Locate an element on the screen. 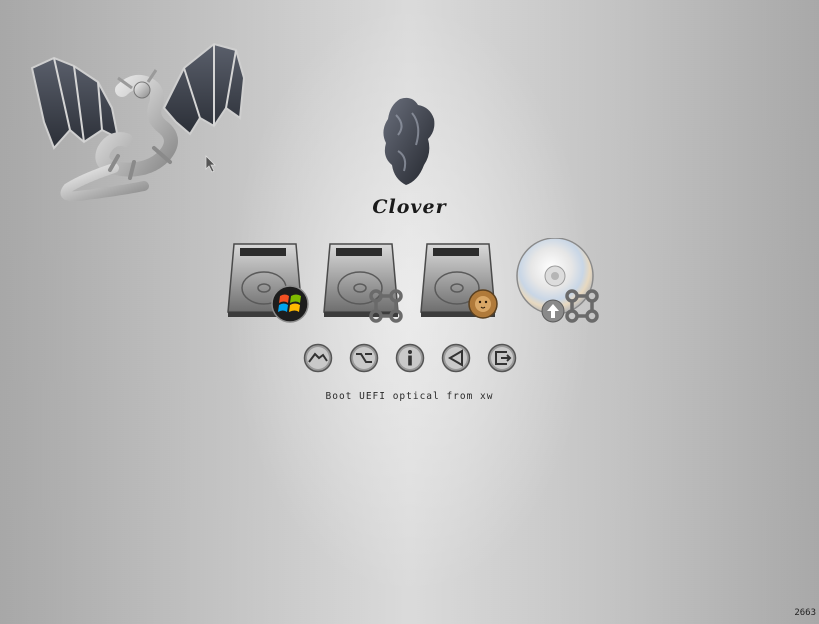 The width and height of the screenshot is (819, 624). lion-icon is located at coordinates (483, 304).